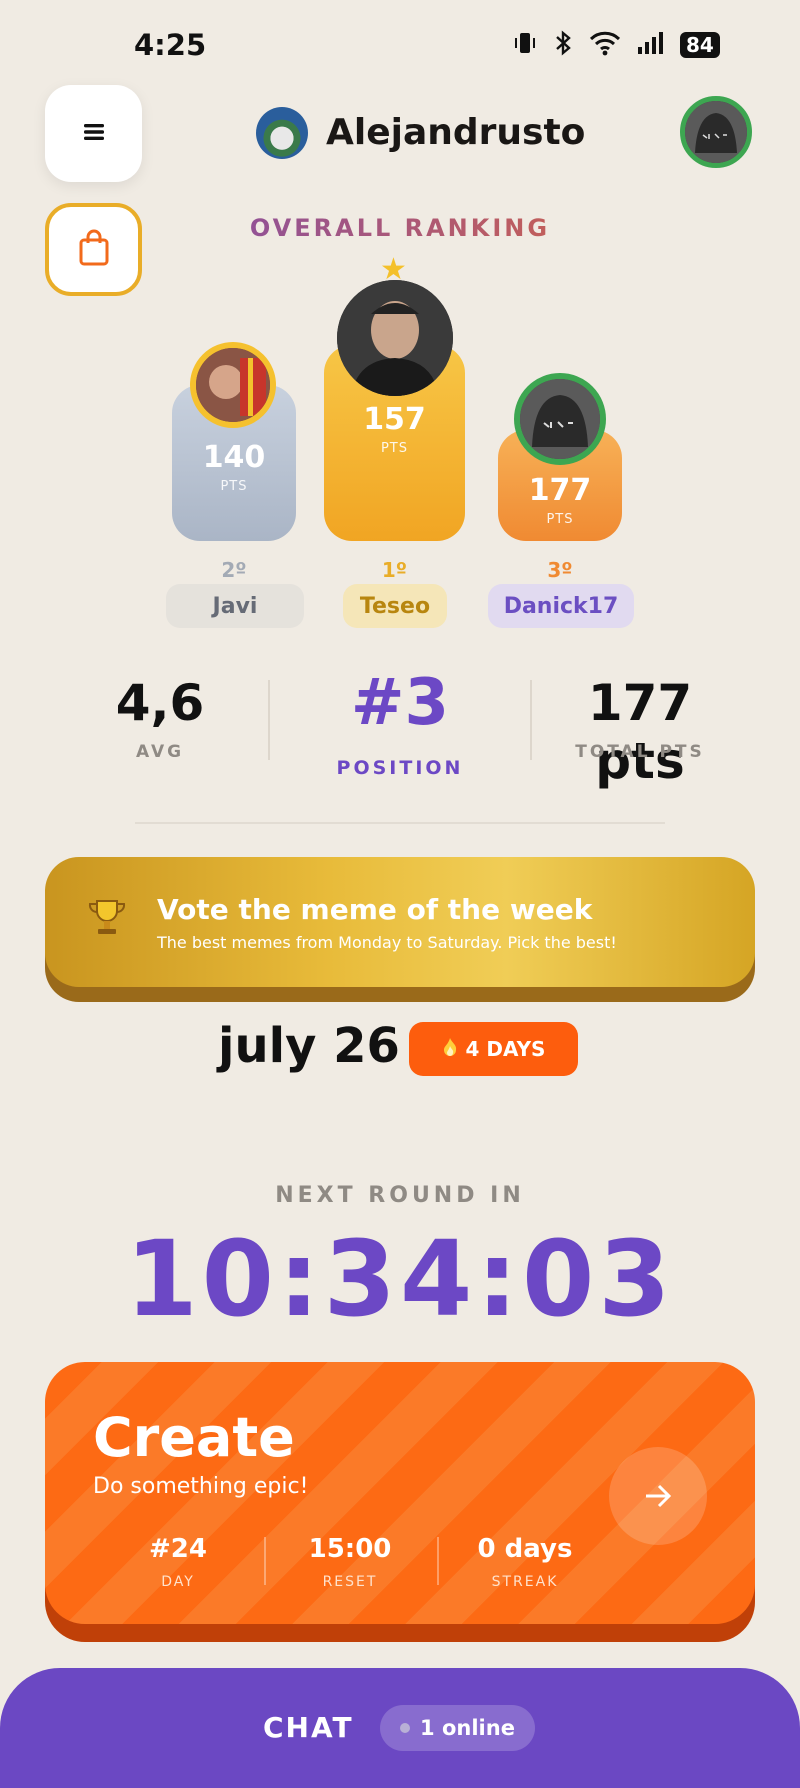 This screenshot has width=800, height=1788. Describe the element at coordinates (716, 132) in the screenshot. I see `profile-avatar` at that location.